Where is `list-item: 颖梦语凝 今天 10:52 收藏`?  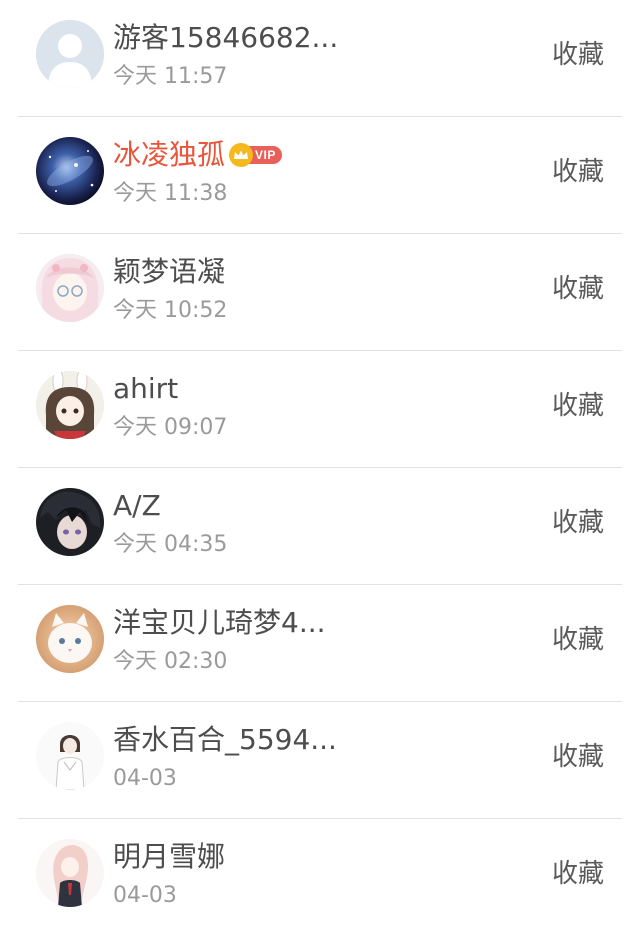
list-item: 颖梦语凝 今天 10:52 收藏 is located at coordinates (320, 292).